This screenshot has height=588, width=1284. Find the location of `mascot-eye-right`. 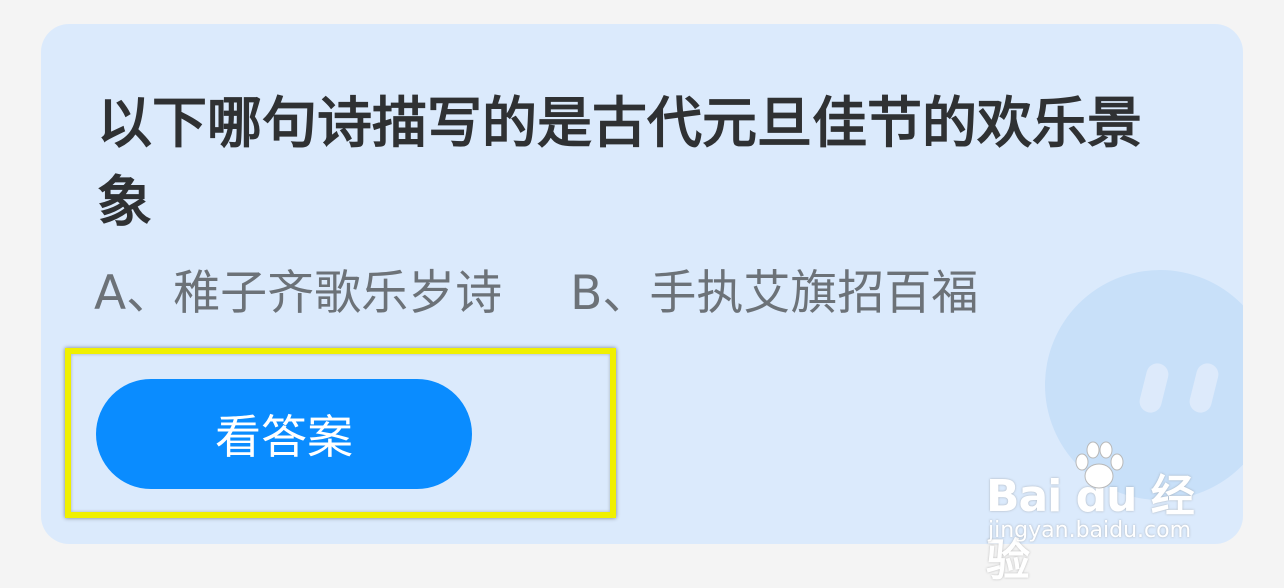

mascot-eye-right is located at coordinates (1204, 388).